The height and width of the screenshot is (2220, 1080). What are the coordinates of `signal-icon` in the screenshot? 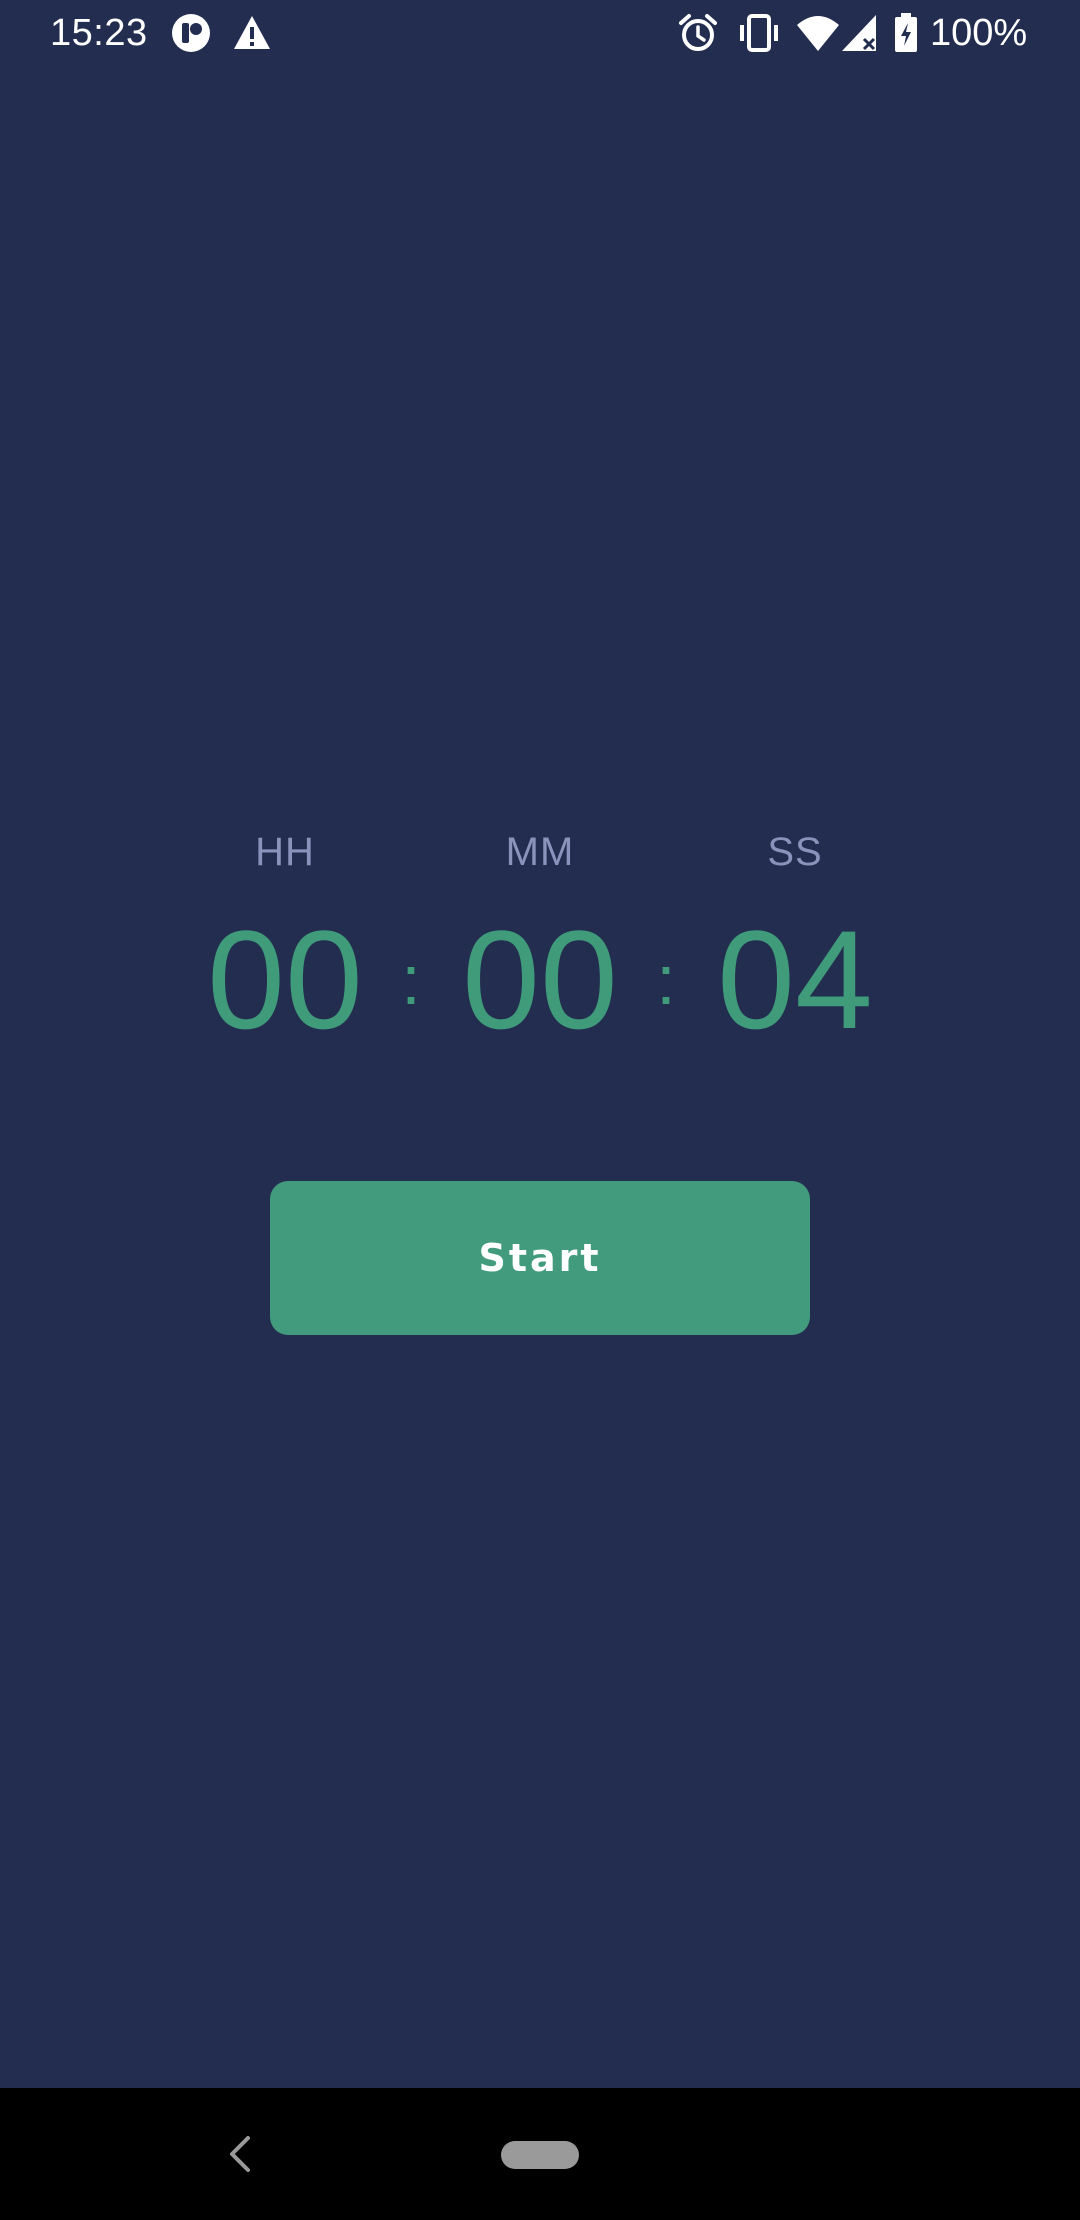 It's located at (860, 35).